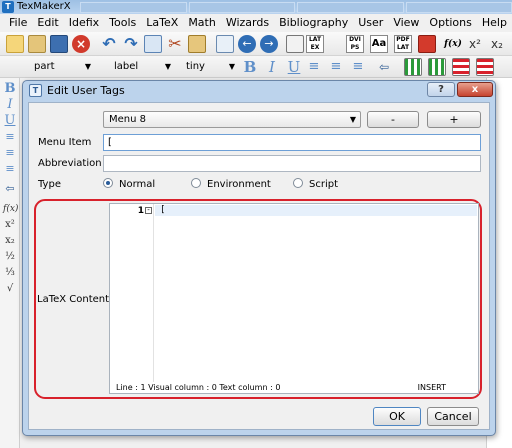 The image size is (512, 448). I want to click on menu-item-field: [, so click(292, 142).